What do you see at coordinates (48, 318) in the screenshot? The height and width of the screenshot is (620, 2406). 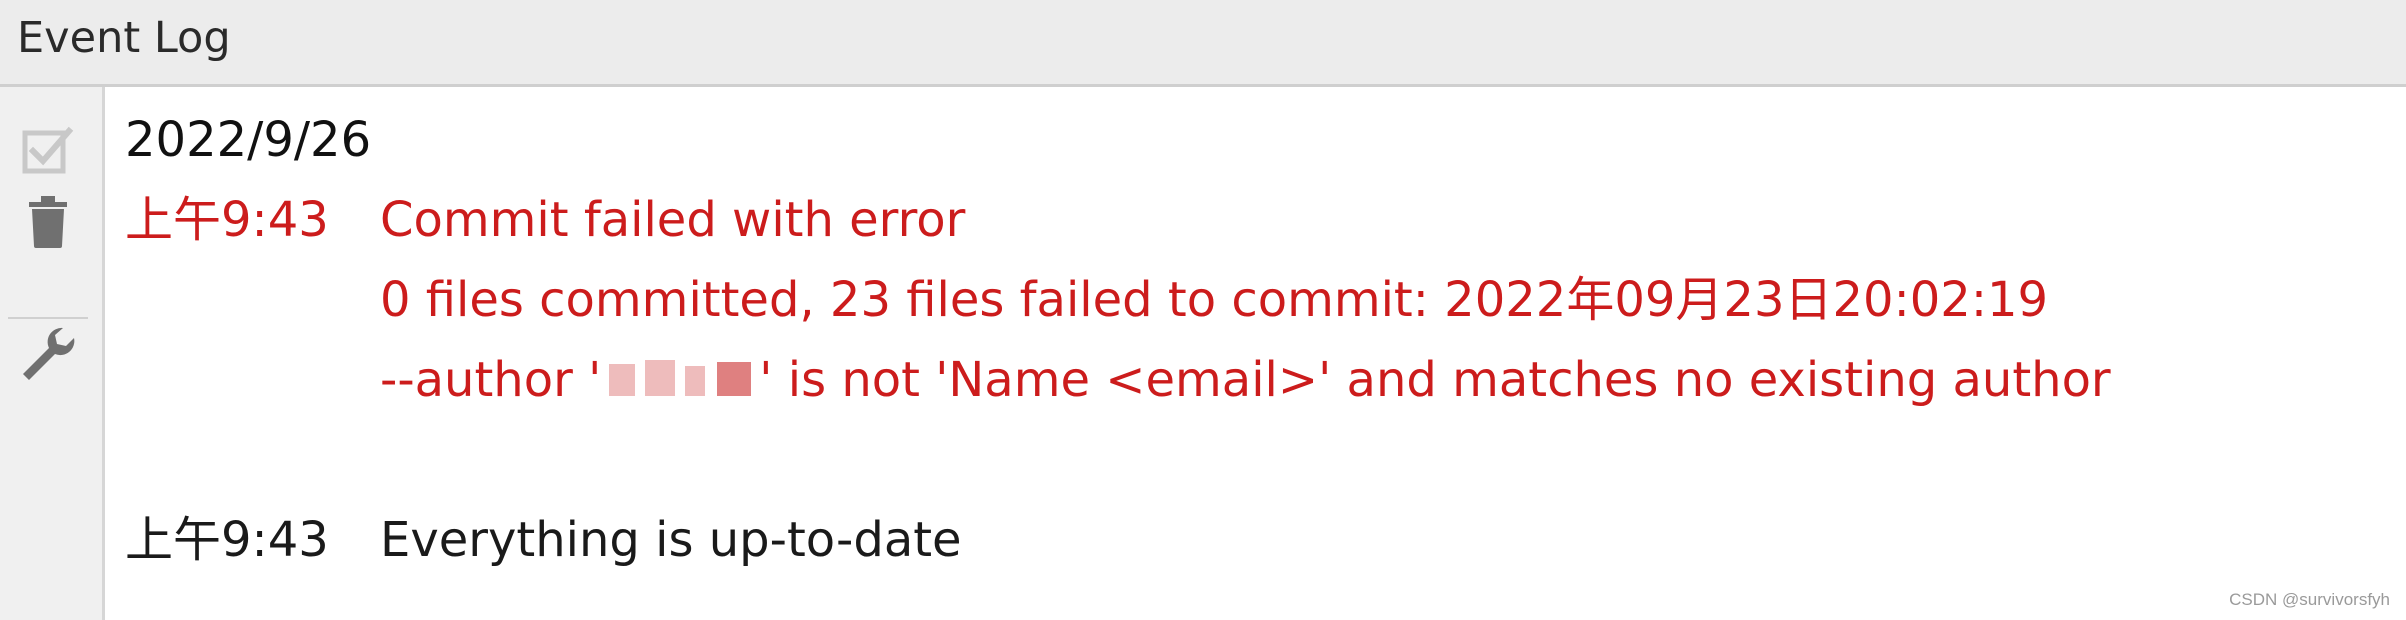 I see `toolbar-separator` at bounding box center [48, 318].